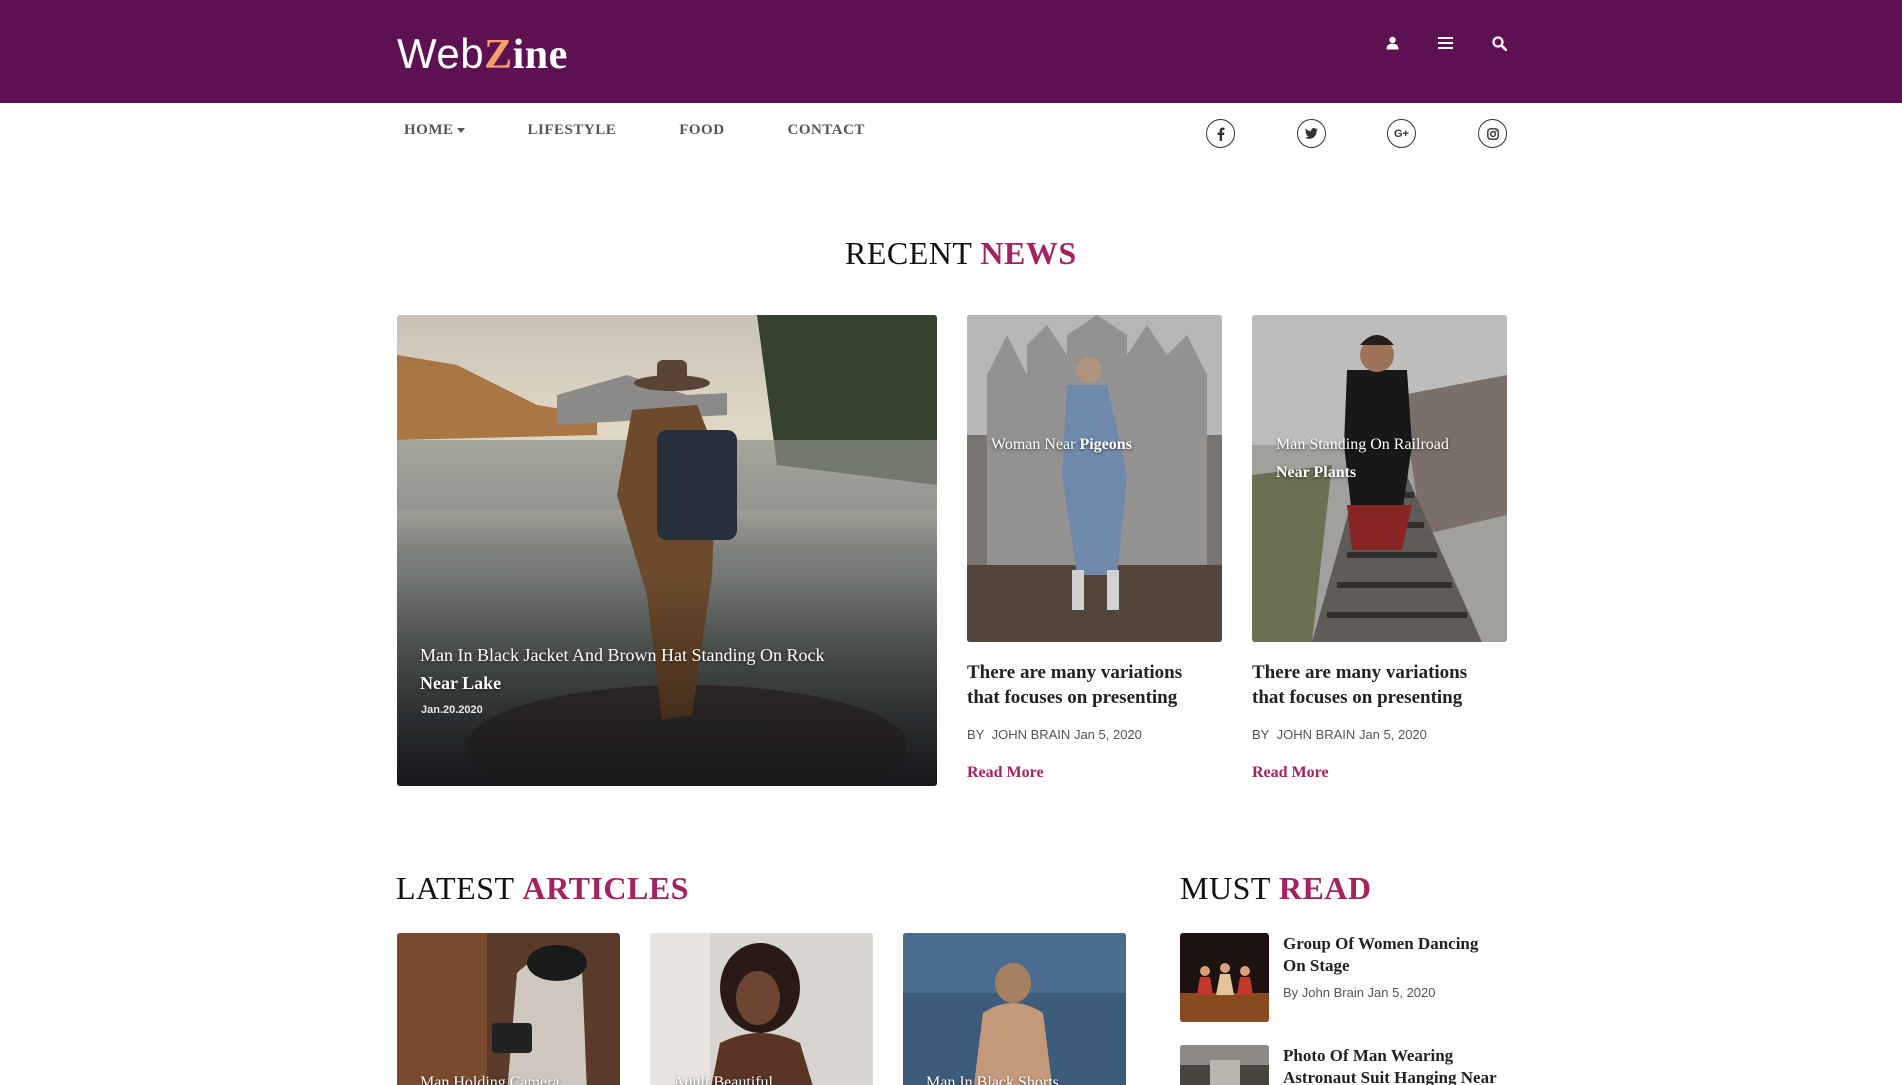  Describe the element at coordinates (1028, 253) in the screenshot. I see `recent-news-heading-accent: NEWS` at that location.